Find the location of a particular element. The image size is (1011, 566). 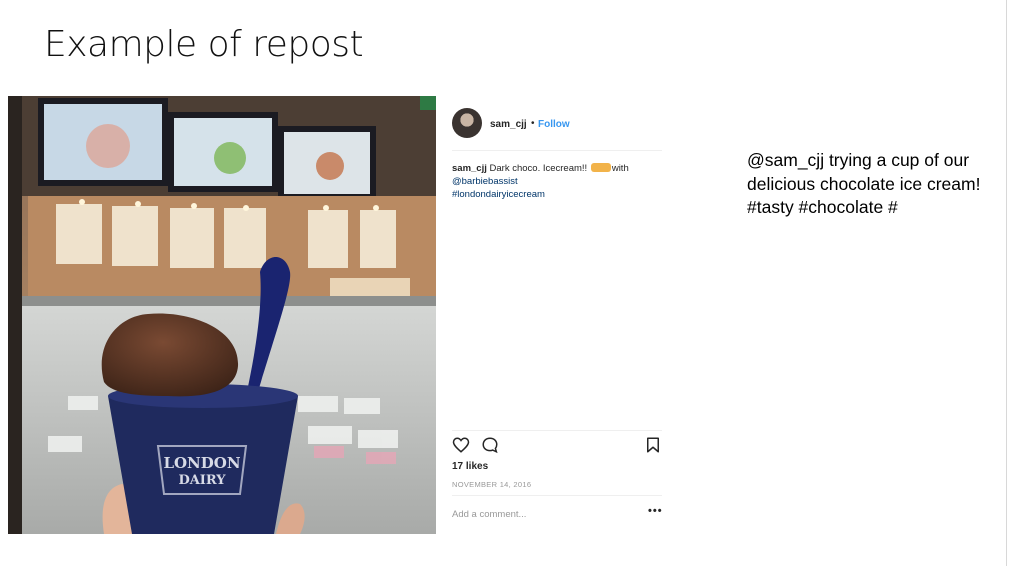

likes-count: 17 likes is located at coordinates (470, 466).